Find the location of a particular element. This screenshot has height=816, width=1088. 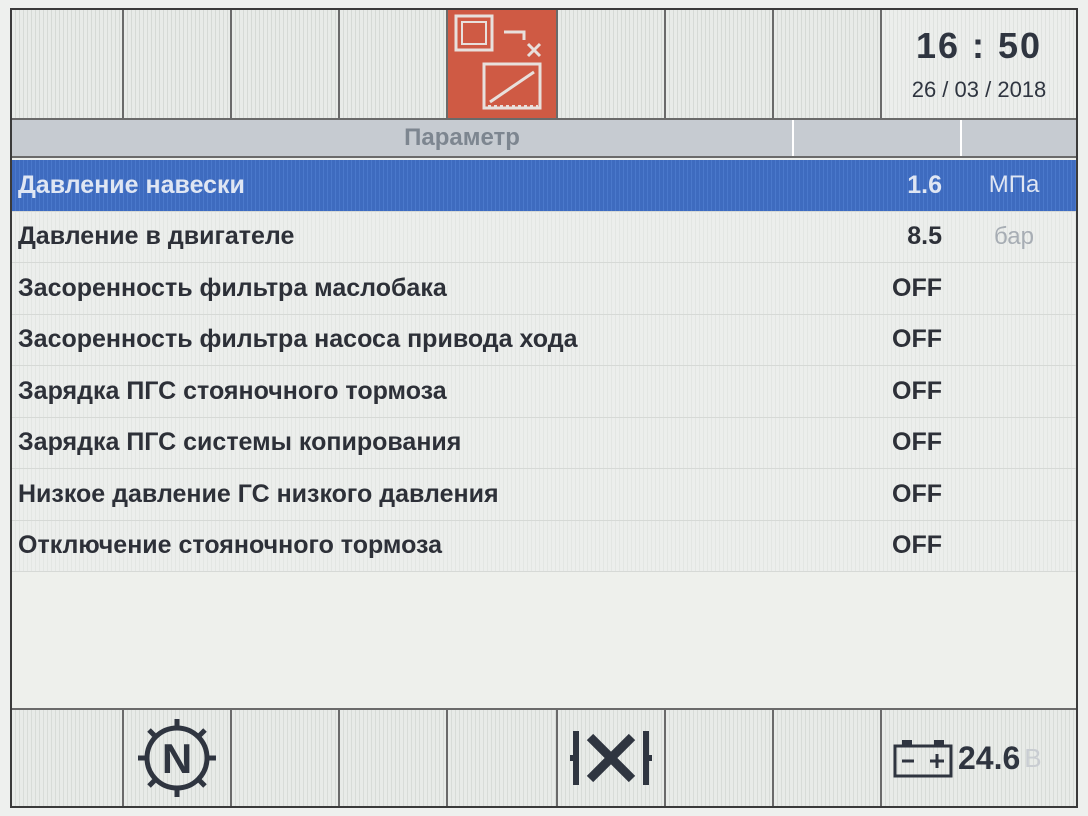

clock-panel: 16 : 50 26 / 03 / 2018 is located at coordinates (979, 64).